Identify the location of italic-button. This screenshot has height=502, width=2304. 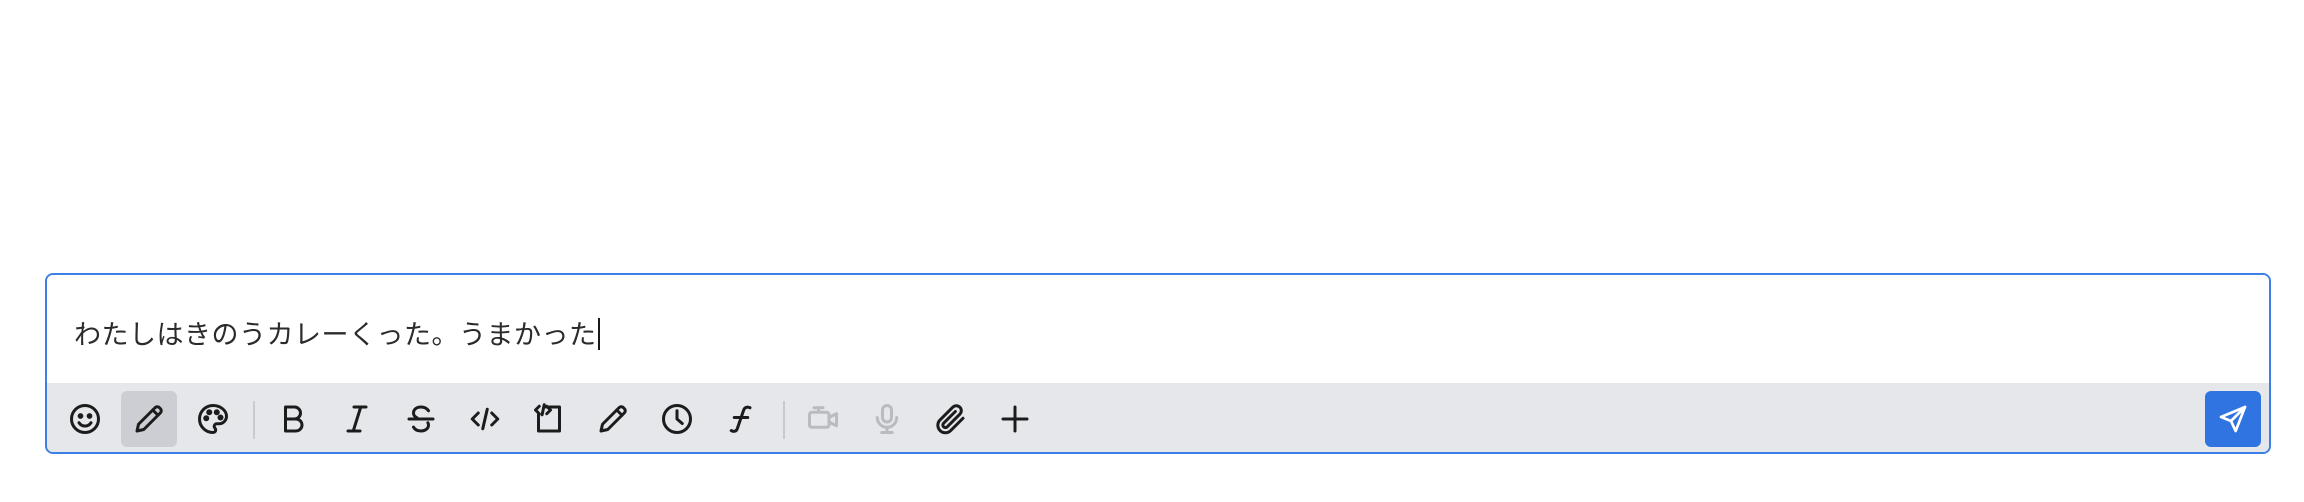
(357, 419).